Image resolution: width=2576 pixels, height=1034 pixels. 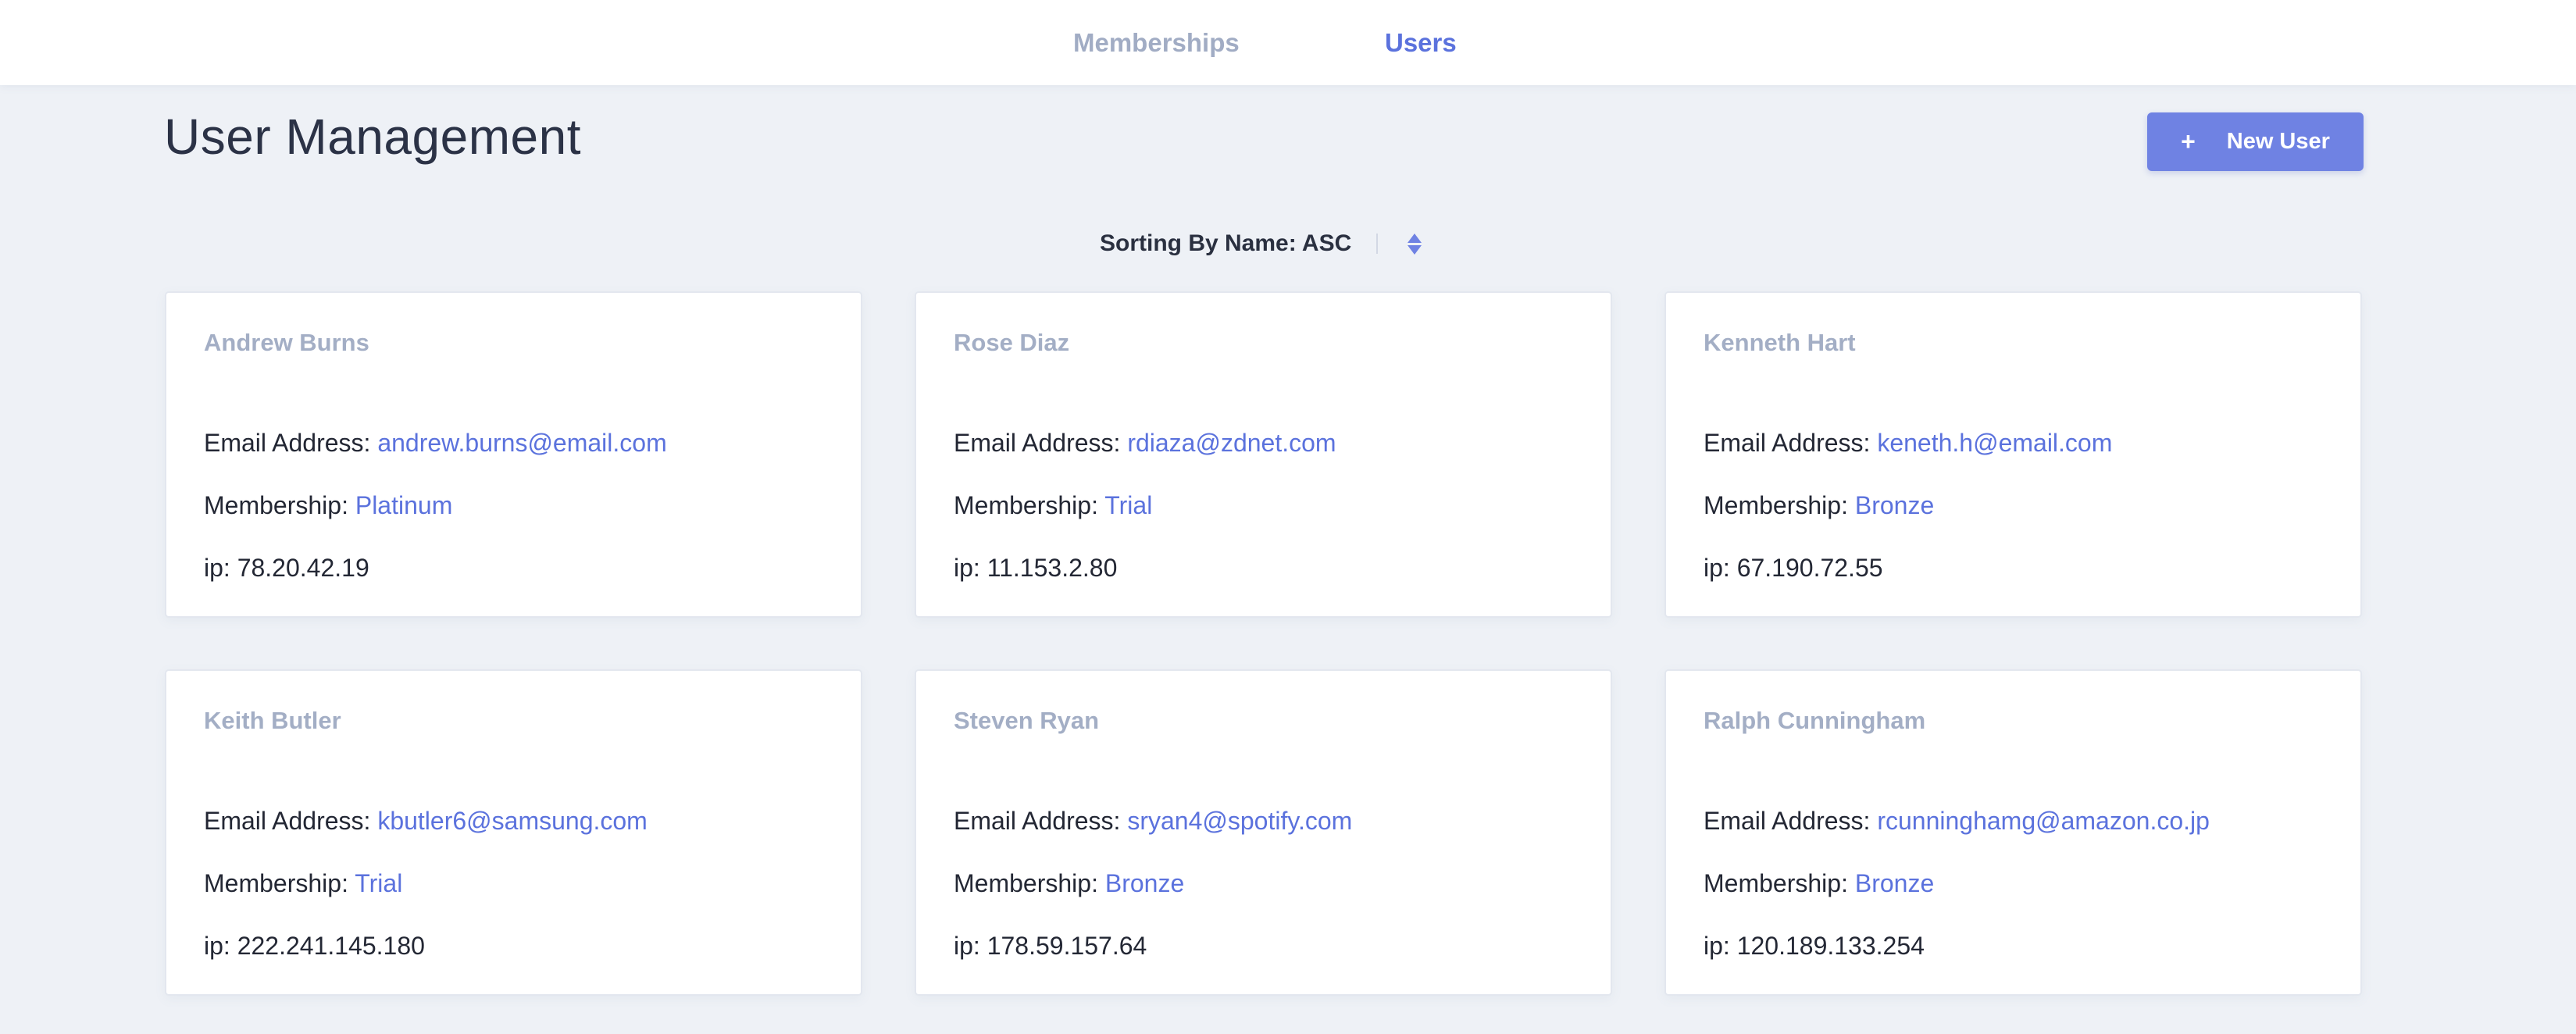 I want to click on plus-icon: +, so click(x=2188, y=141).